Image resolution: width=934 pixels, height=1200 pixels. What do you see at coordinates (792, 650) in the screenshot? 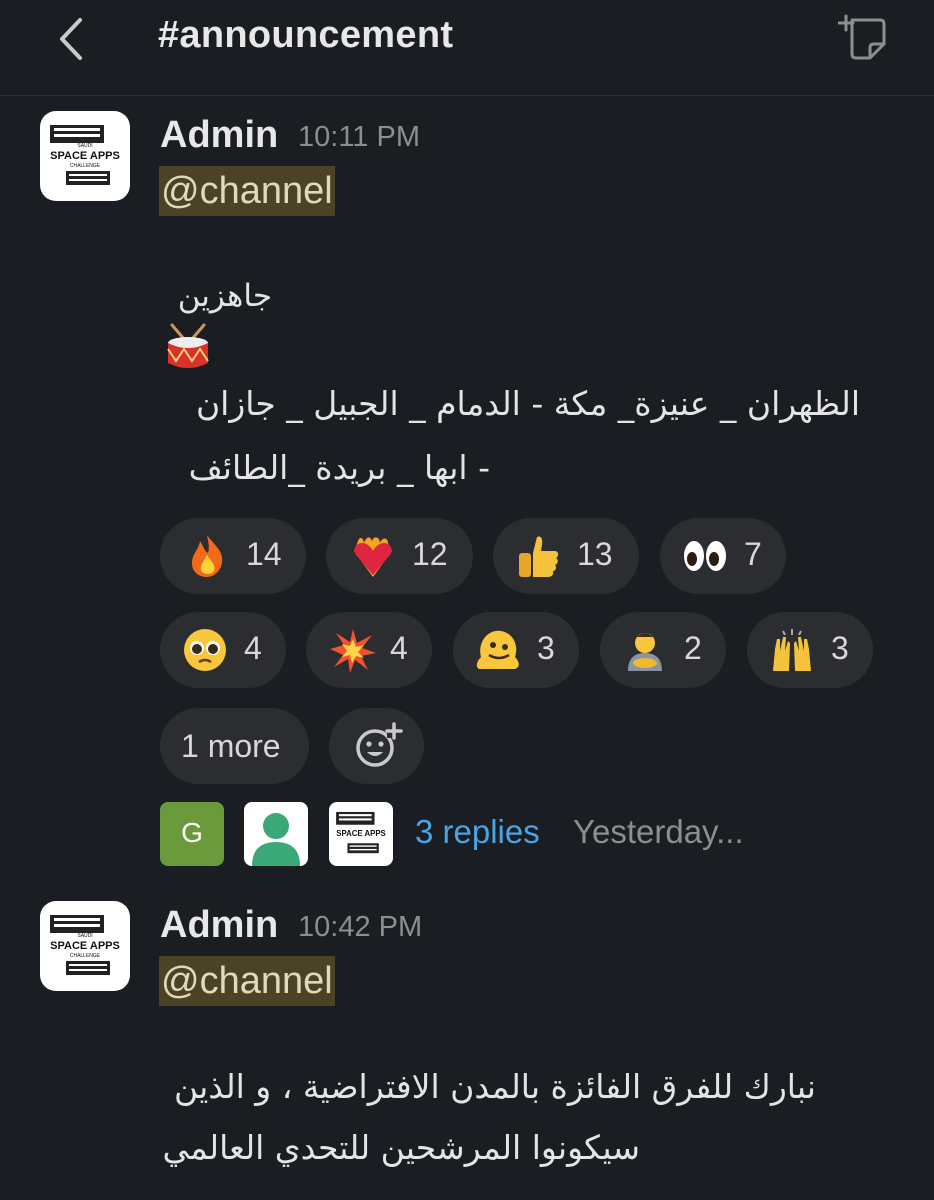
I see `raising-hands-icon` at bounding box center [792, 650].